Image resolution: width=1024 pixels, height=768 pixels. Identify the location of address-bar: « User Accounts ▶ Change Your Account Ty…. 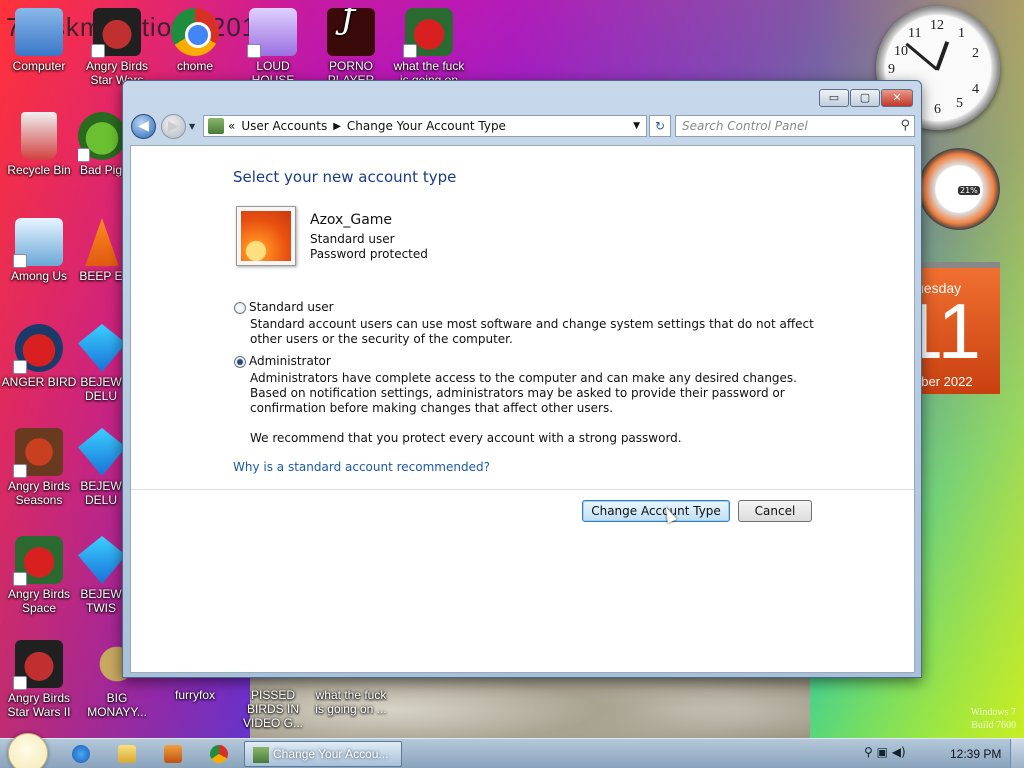
(425, 126).